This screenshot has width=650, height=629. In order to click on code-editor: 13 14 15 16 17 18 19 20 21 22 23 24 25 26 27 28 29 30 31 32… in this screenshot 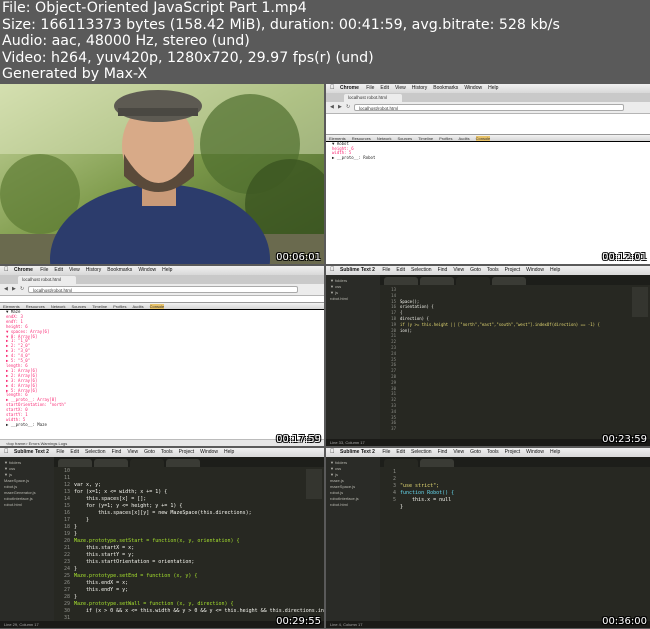, I will do `click(515, 362)`.